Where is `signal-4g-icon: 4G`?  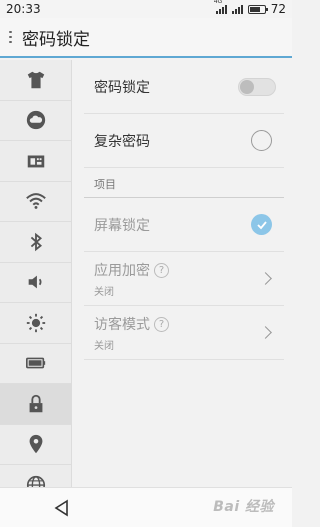
signal-4g-icon: 4G is located at coordinates (220, 7).